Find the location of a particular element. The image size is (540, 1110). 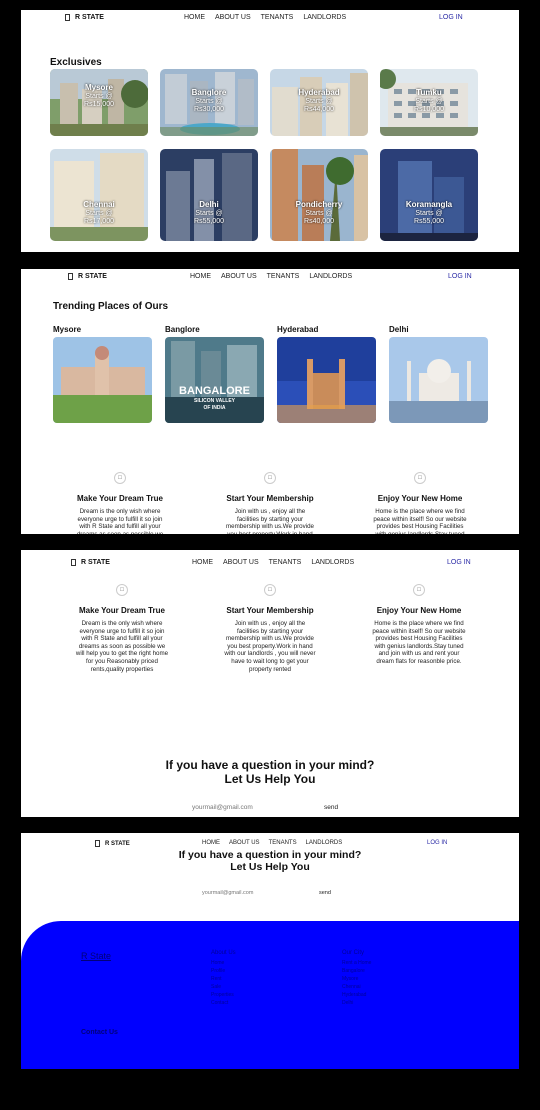

footer-col-heading: Our City is located at coordinates (353, 953).